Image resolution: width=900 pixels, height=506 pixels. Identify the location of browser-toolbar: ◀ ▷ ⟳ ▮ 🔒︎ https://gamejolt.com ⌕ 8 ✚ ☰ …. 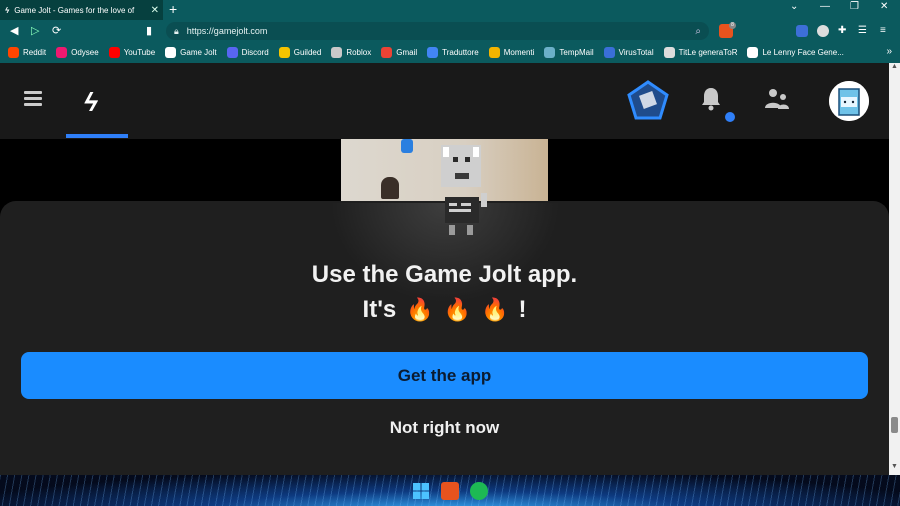
(450, 31).